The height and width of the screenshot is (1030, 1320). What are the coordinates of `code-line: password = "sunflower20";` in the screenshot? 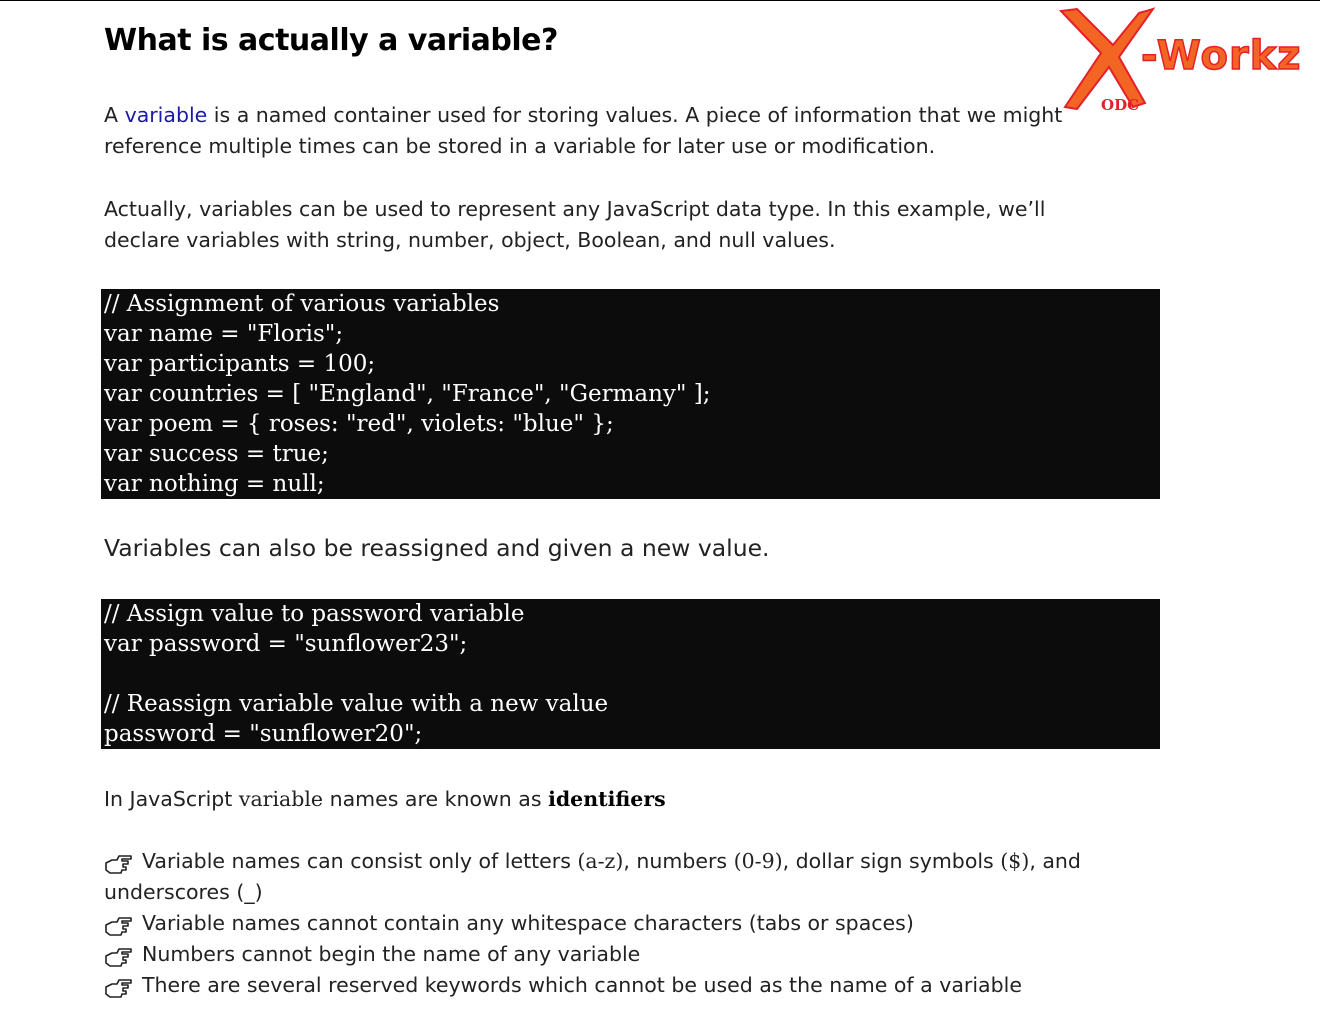 It's located at (263, 734).